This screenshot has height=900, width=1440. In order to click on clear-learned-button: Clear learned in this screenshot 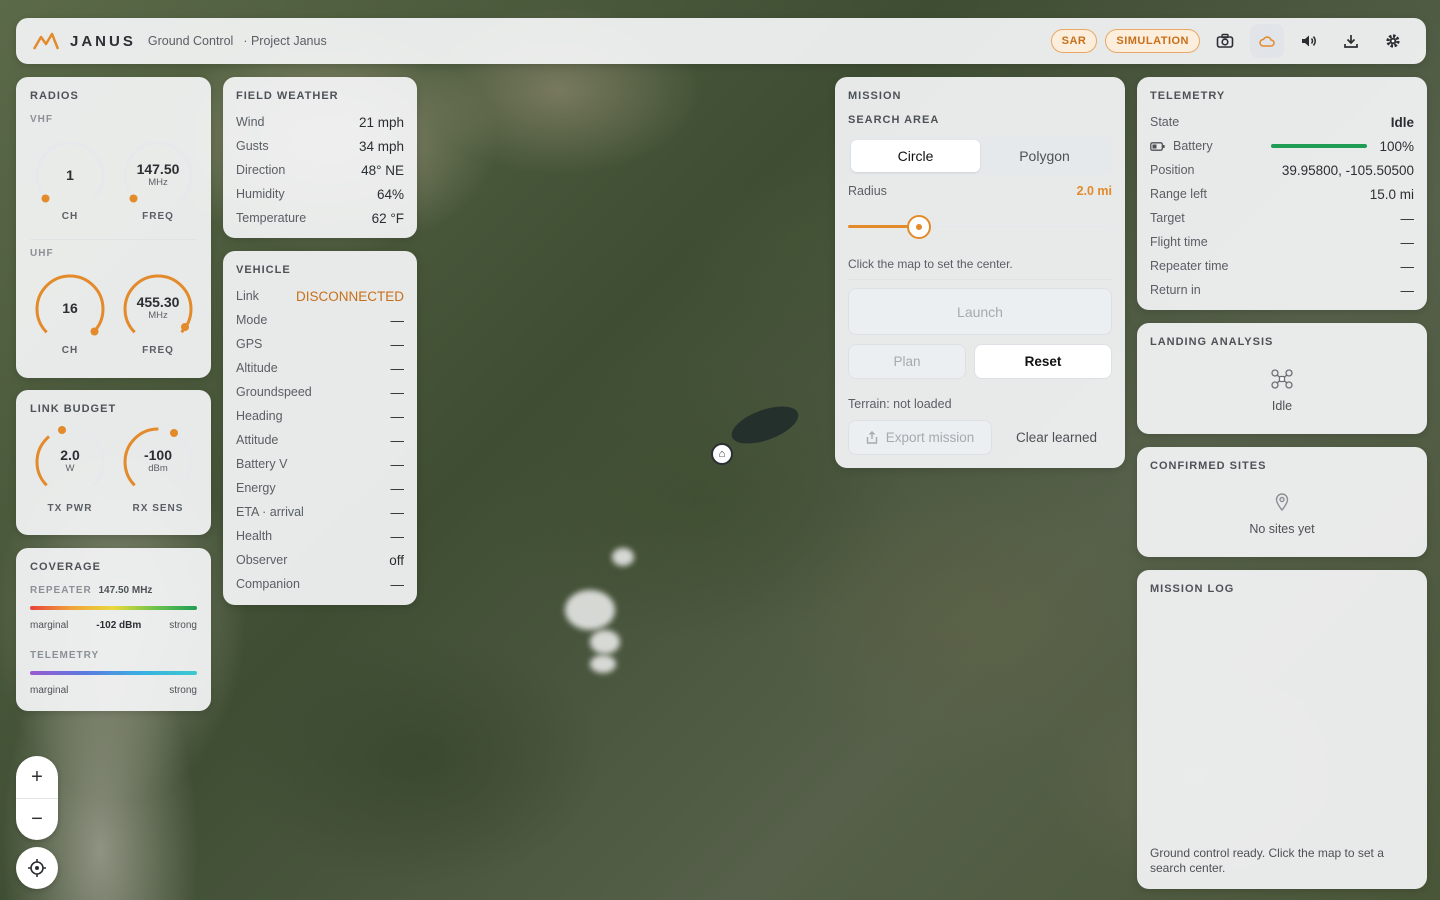, I will do `click(1056, 437)`.